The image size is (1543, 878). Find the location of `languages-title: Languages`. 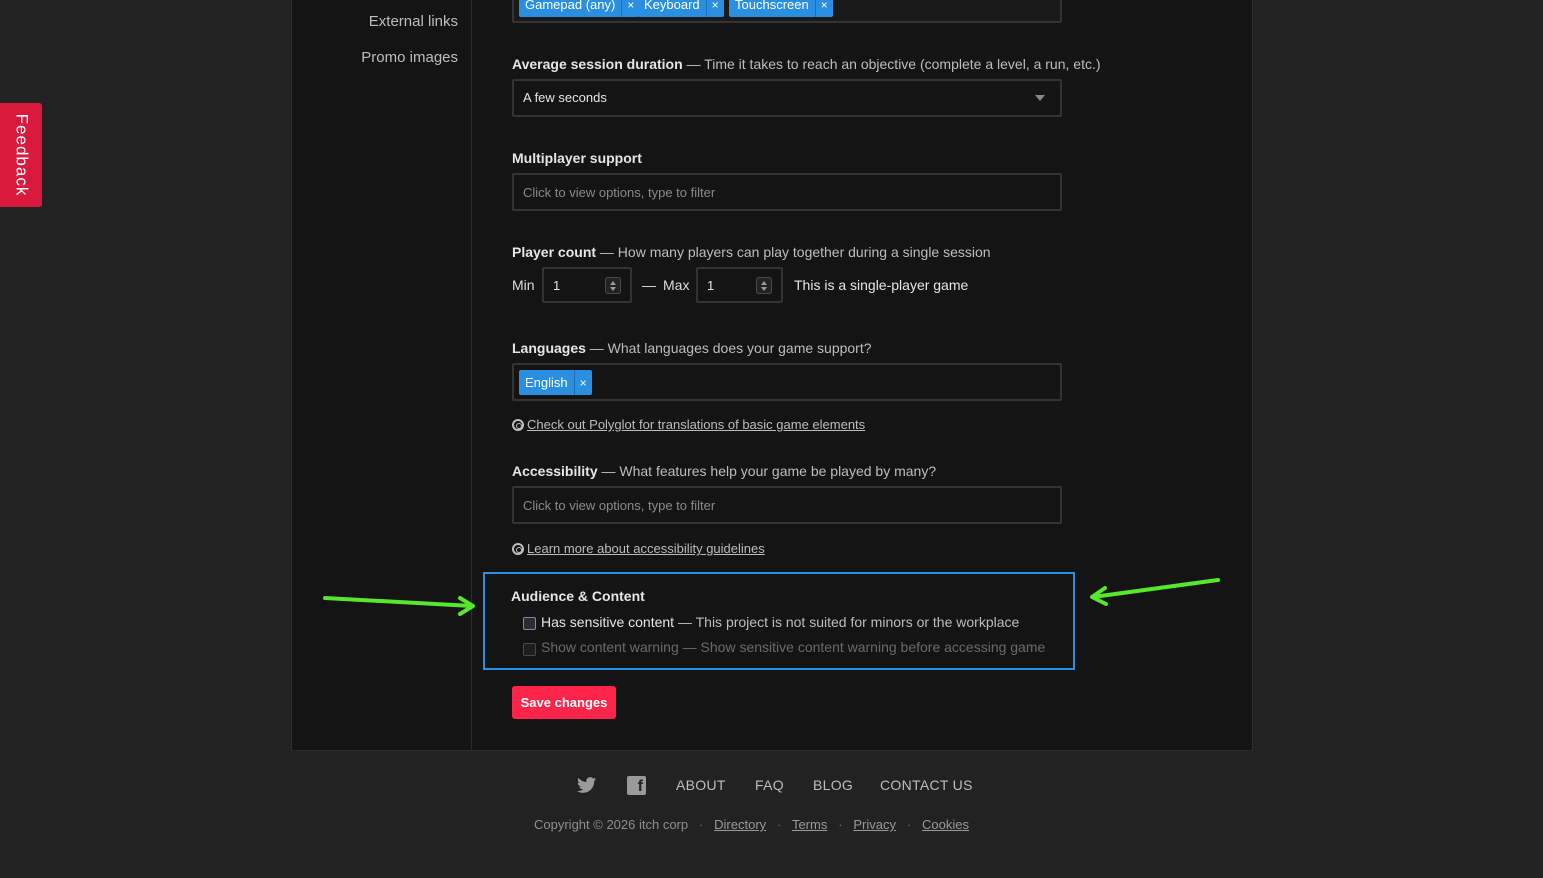

languages-title: Languages is located at coordinates (549, 348).